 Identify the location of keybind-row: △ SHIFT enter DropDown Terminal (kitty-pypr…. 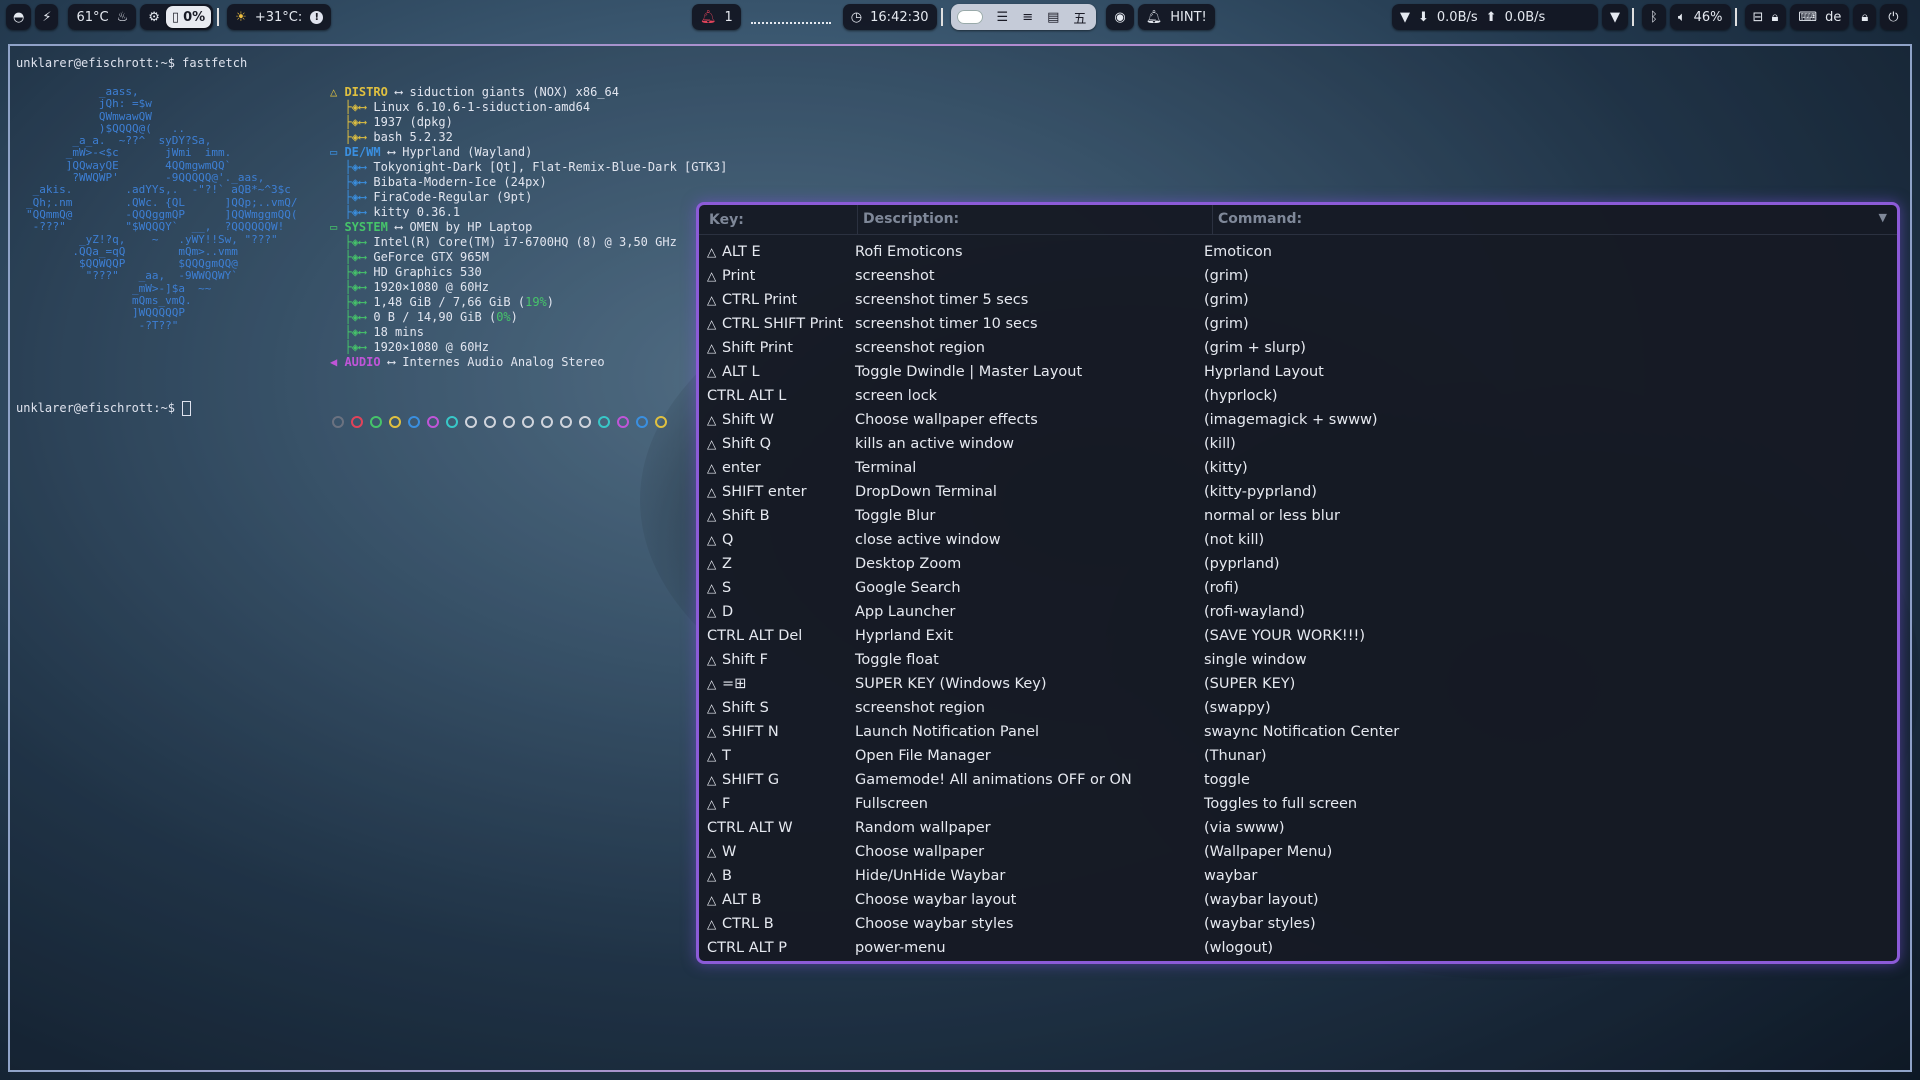
(1298, 492).